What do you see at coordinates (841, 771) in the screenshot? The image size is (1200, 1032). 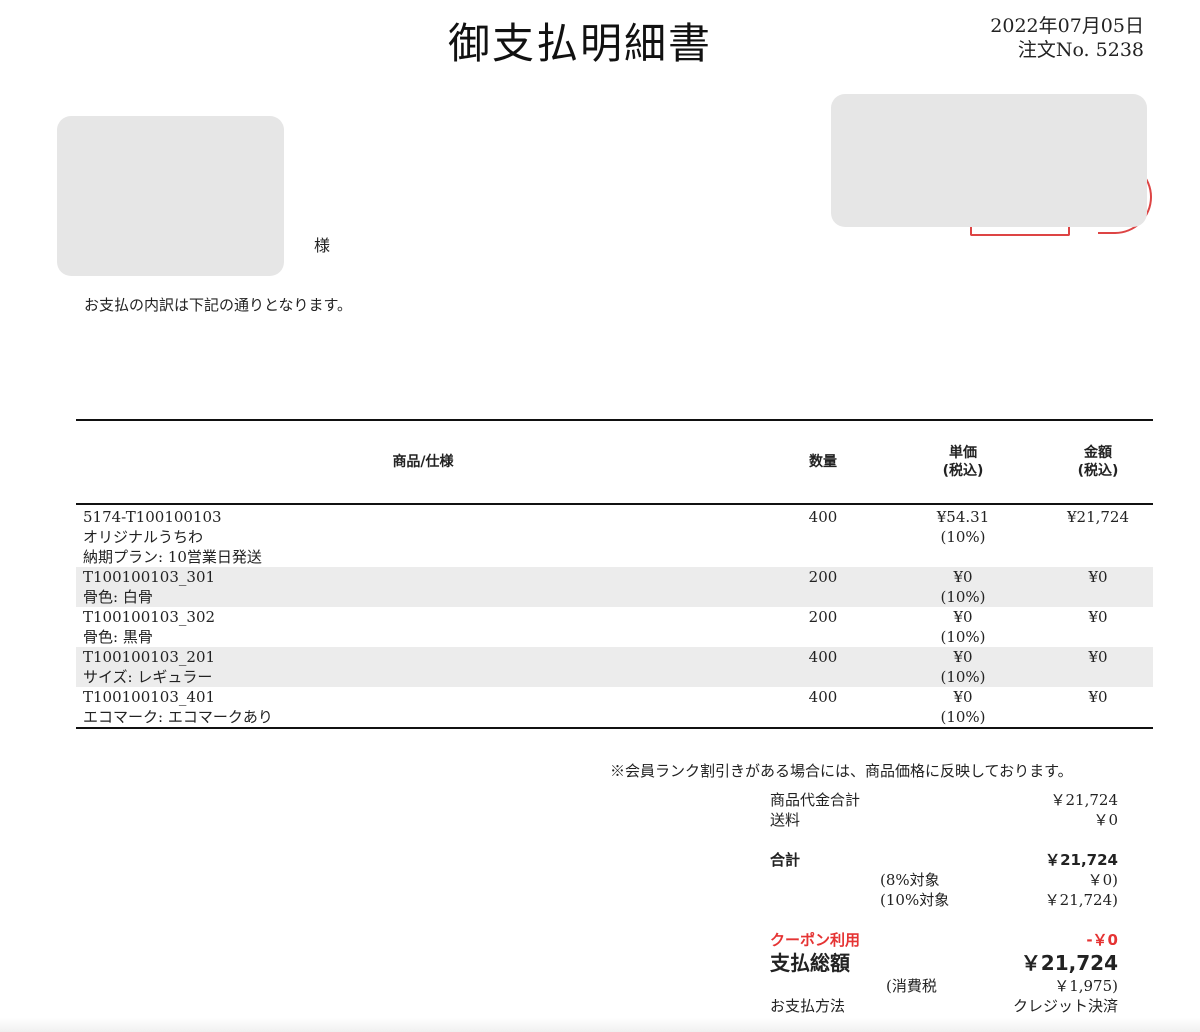 I see `discount-note: ※会員ランク割引きがある場合には、商品価格に反映しております。` at bounding box center [841, 771].